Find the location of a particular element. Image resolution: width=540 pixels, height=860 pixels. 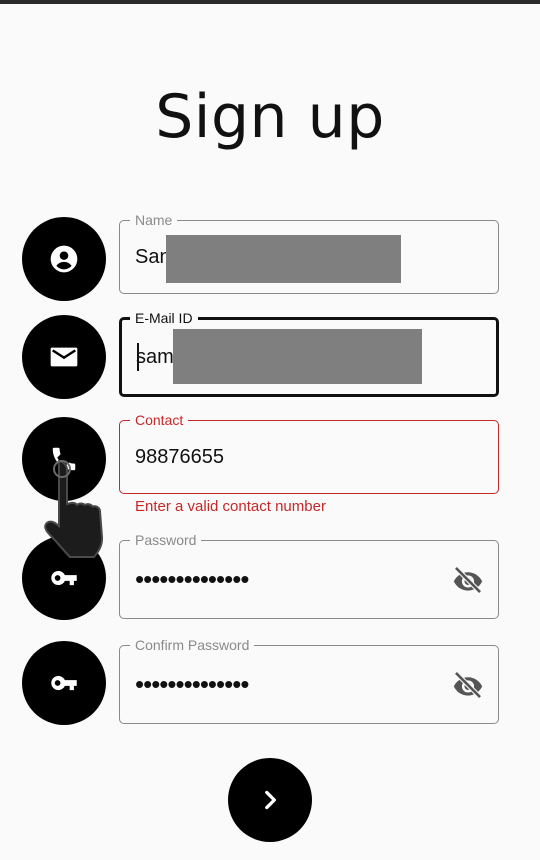

confirm-password-field: Confirm Password •••••••••••••• is located at coordinates (309, 679).